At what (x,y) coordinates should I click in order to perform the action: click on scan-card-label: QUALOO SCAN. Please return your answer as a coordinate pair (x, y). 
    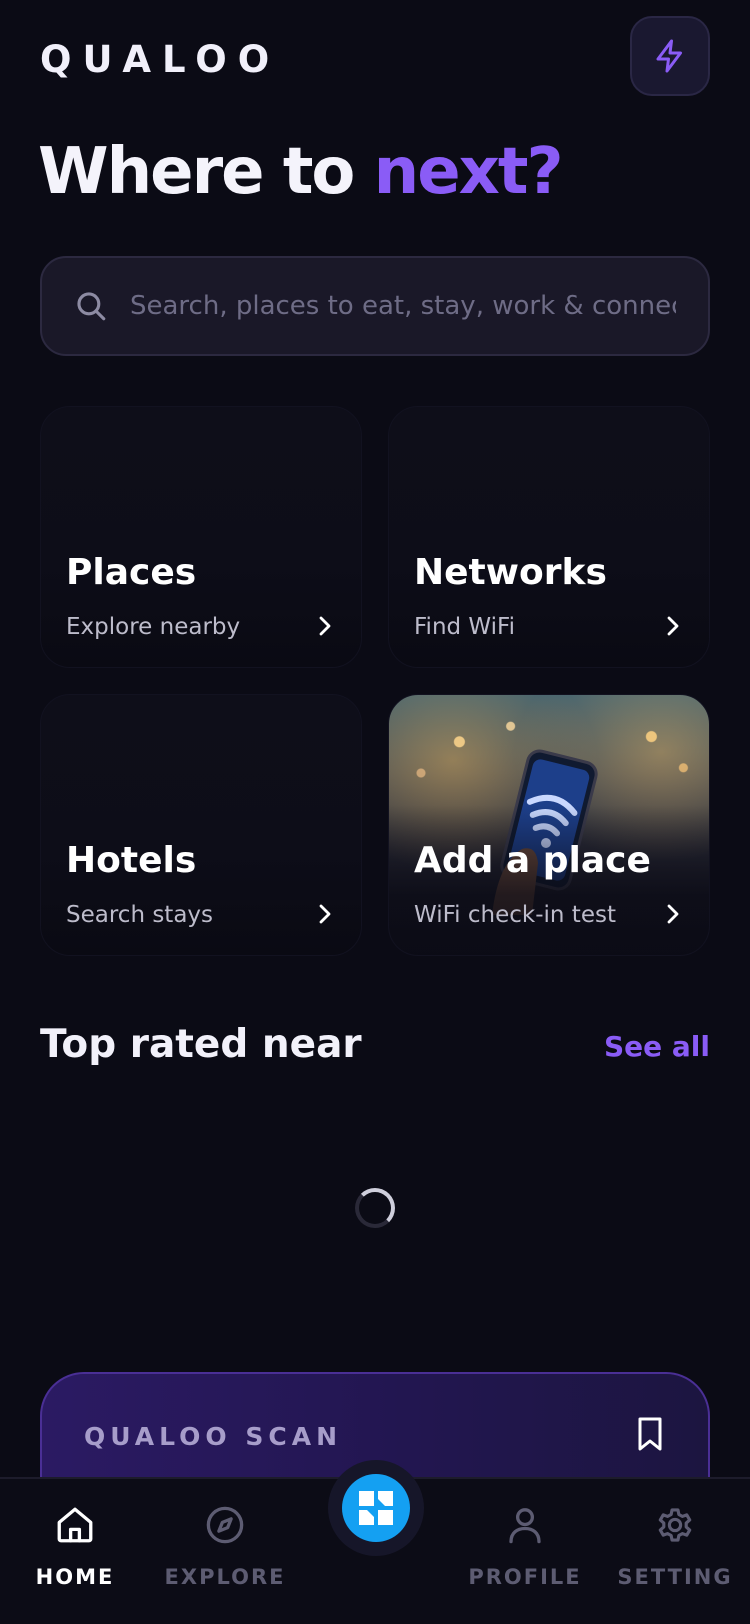
    Looking at the image, I should click on (213, 1436).